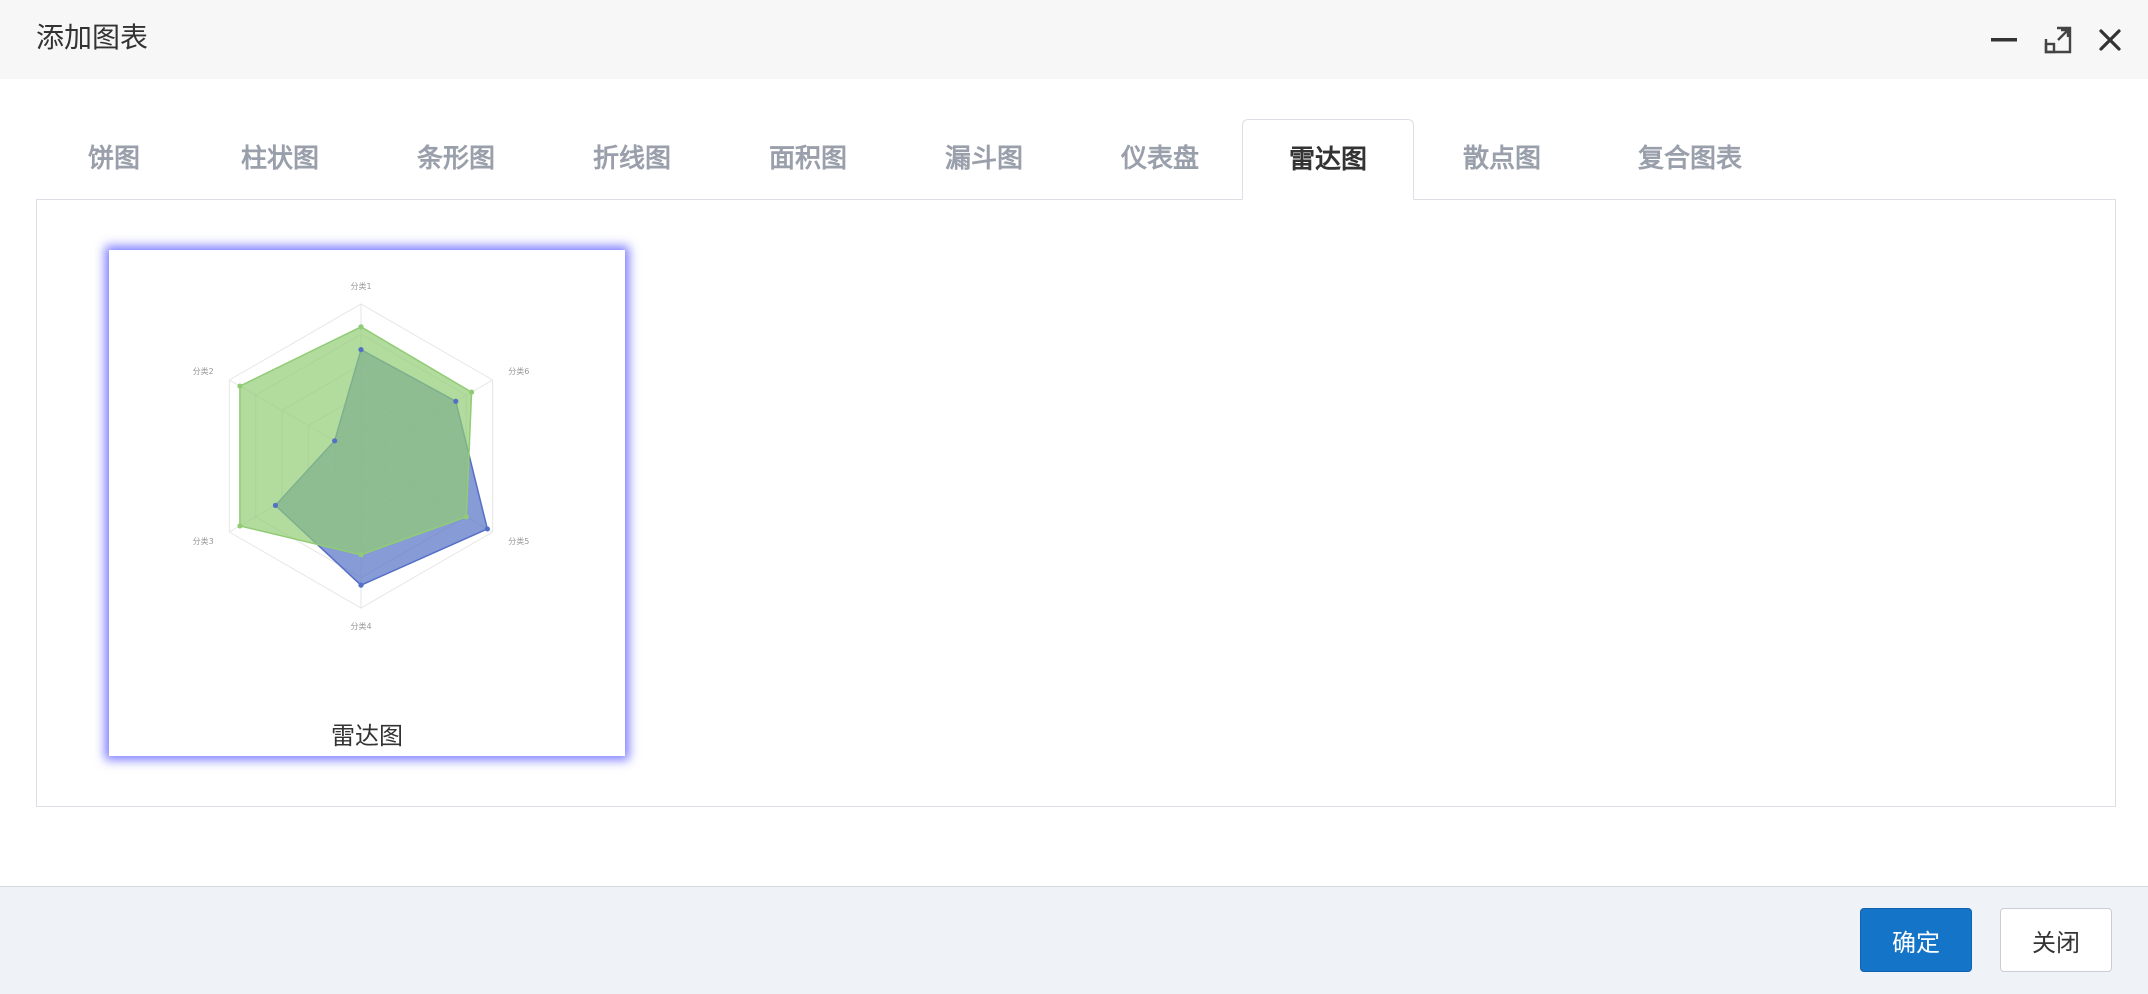 The height and width of the screenshot is (994, 2148). I want to click on tab-area: 面积图, so click(808, 159).